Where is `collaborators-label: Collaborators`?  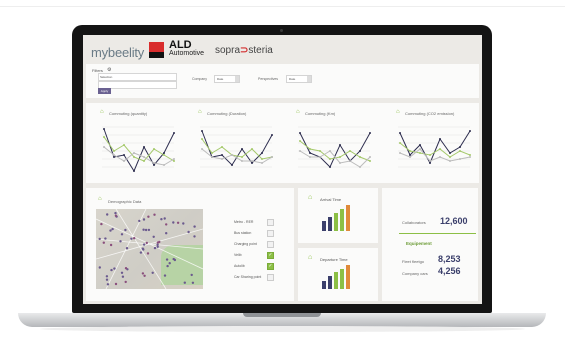 collaborators-label: Collaborators is located at coordinates (414, 222).